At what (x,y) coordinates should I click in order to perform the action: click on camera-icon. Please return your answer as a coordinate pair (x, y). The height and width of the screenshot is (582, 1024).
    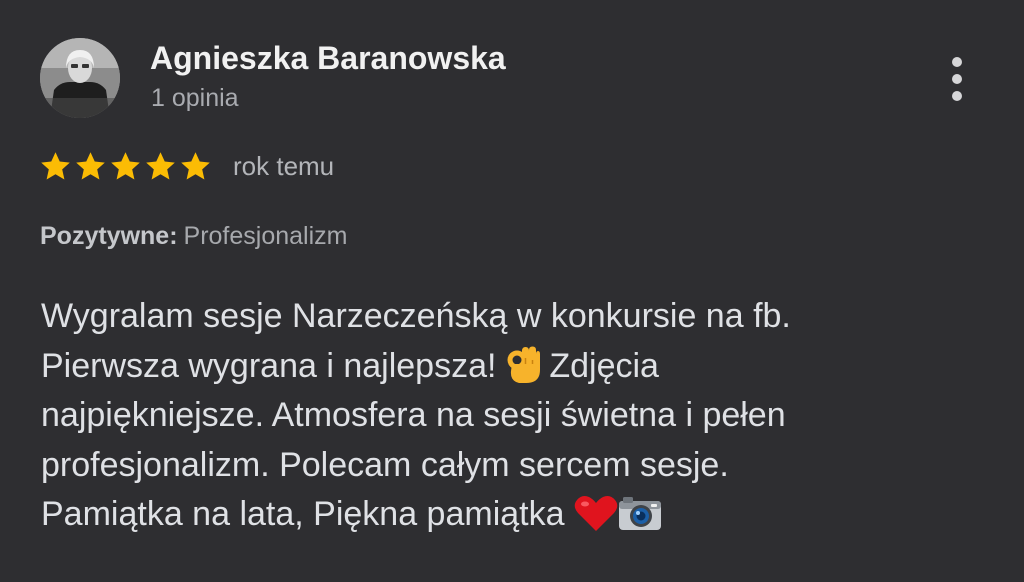
    Looking at the image, I should click on (640, 520).